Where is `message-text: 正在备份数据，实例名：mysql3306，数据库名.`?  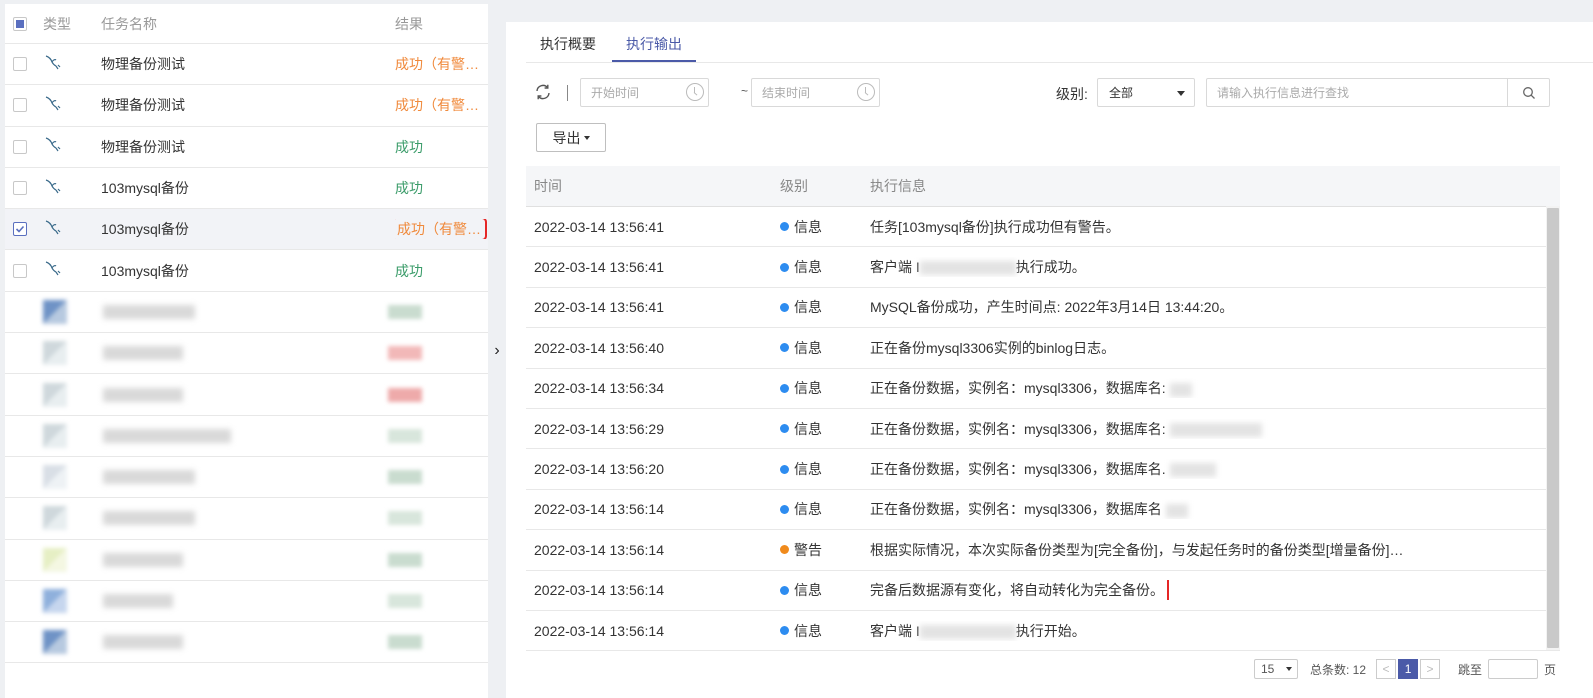 message-text: 正在备份数据，实例名：mysql3306，数据库名. is located at coordinates (1018, 469).